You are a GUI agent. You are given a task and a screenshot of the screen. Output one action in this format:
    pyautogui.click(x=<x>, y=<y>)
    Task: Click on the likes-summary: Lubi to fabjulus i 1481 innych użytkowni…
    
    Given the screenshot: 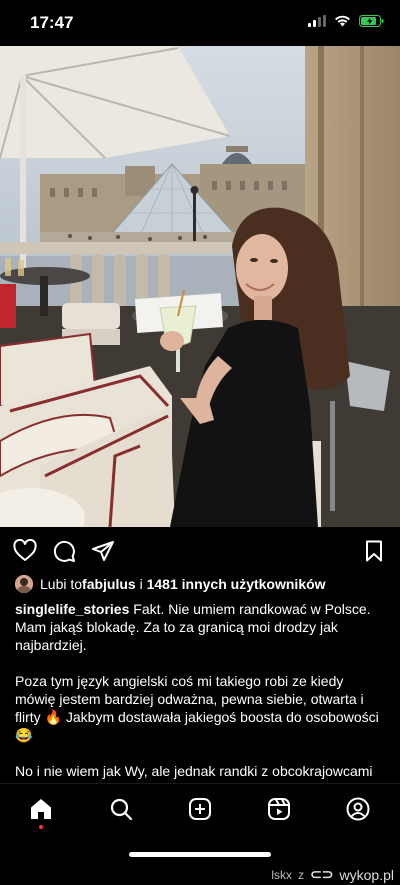 What is the action you would take?
    pyautogui.click(x=170, y=584)
    